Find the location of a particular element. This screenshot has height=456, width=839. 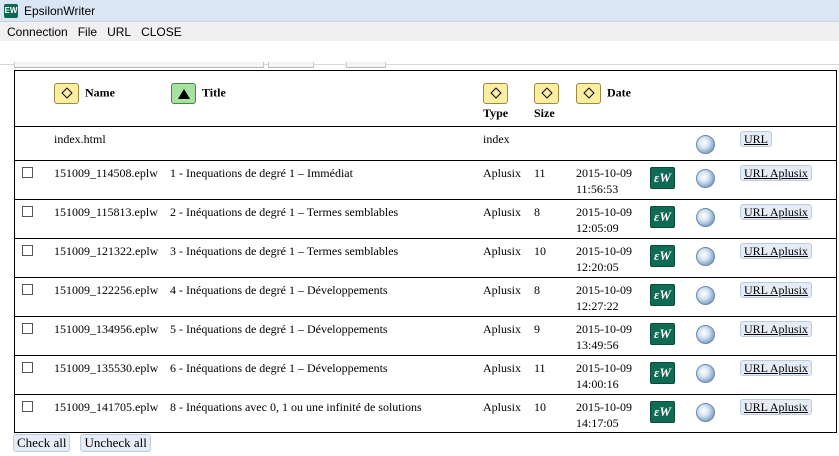

header-date: Date is located at coordinates (619, 92).